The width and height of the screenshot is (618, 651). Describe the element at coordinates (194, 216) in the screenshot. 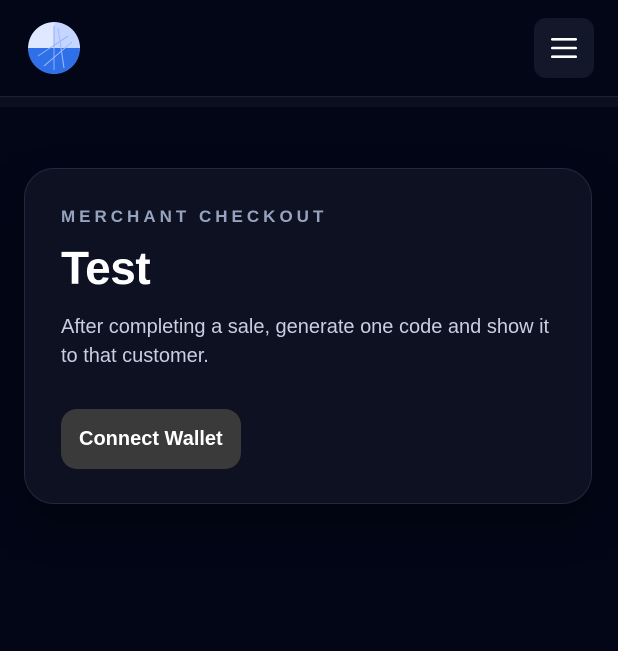

I see `card-eyebrow: MERCHANT CHECKOUT` at that location.